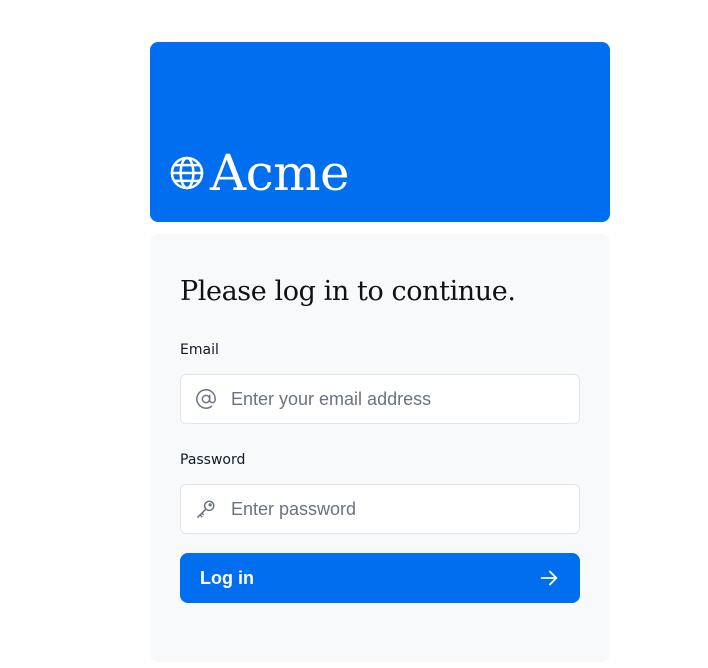  What do you see at coordinates (206, 399) in the screenshot?
I see `at-sign-icon` at bounding box center [206, 399].